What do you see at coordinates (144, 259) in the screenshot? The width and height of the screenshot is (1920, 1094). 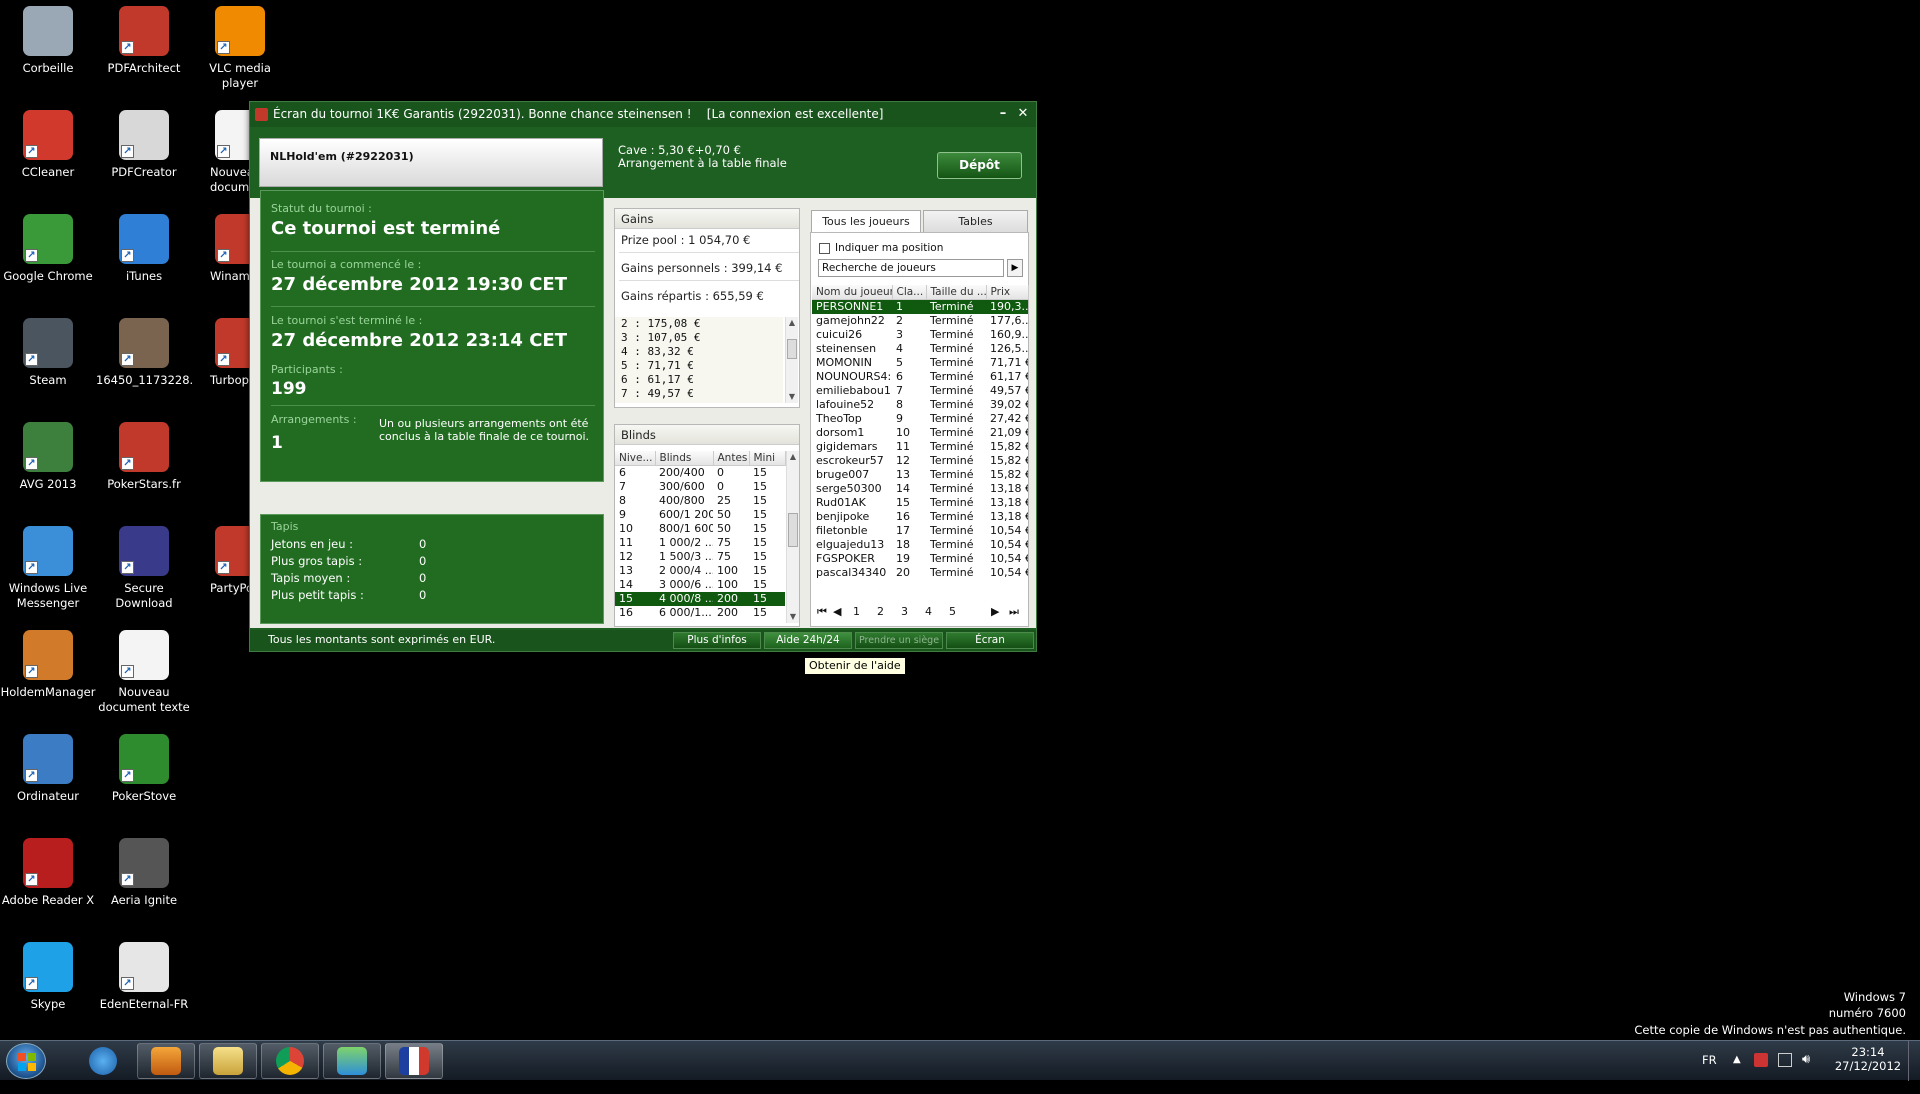 I see `desktop-icon: ↗ iTunes` at bounding box center [144, 259].